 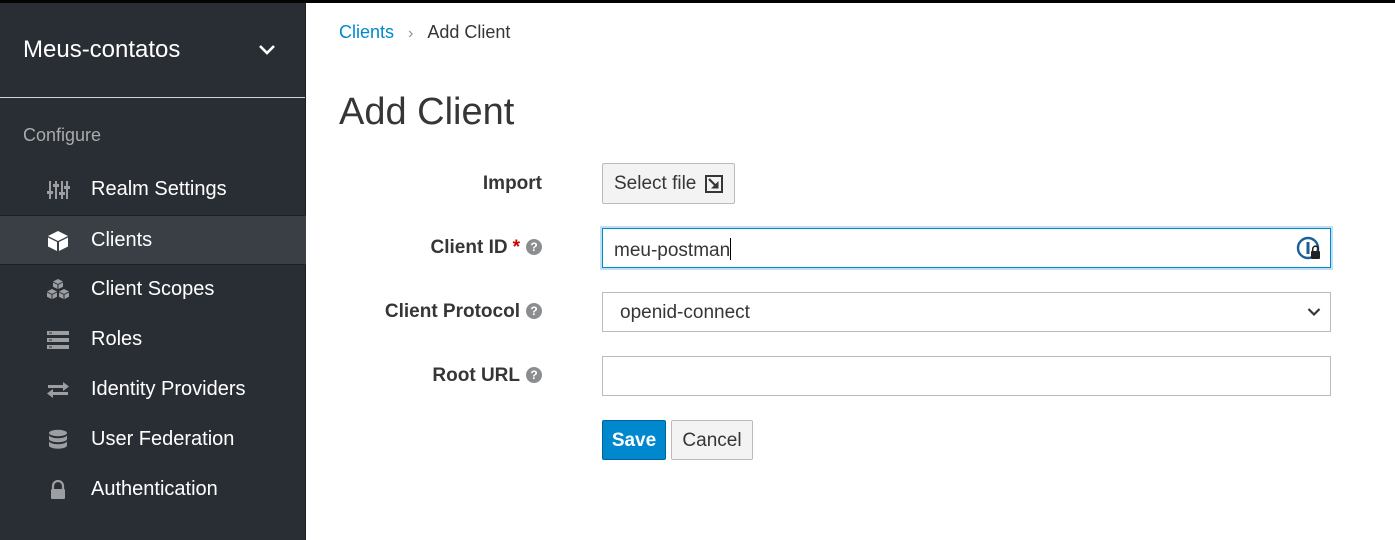 What do you see at coordinates (1309, 249) in the screenshot?
I see `password-manager-icon` at bounding box center [1309, 249].